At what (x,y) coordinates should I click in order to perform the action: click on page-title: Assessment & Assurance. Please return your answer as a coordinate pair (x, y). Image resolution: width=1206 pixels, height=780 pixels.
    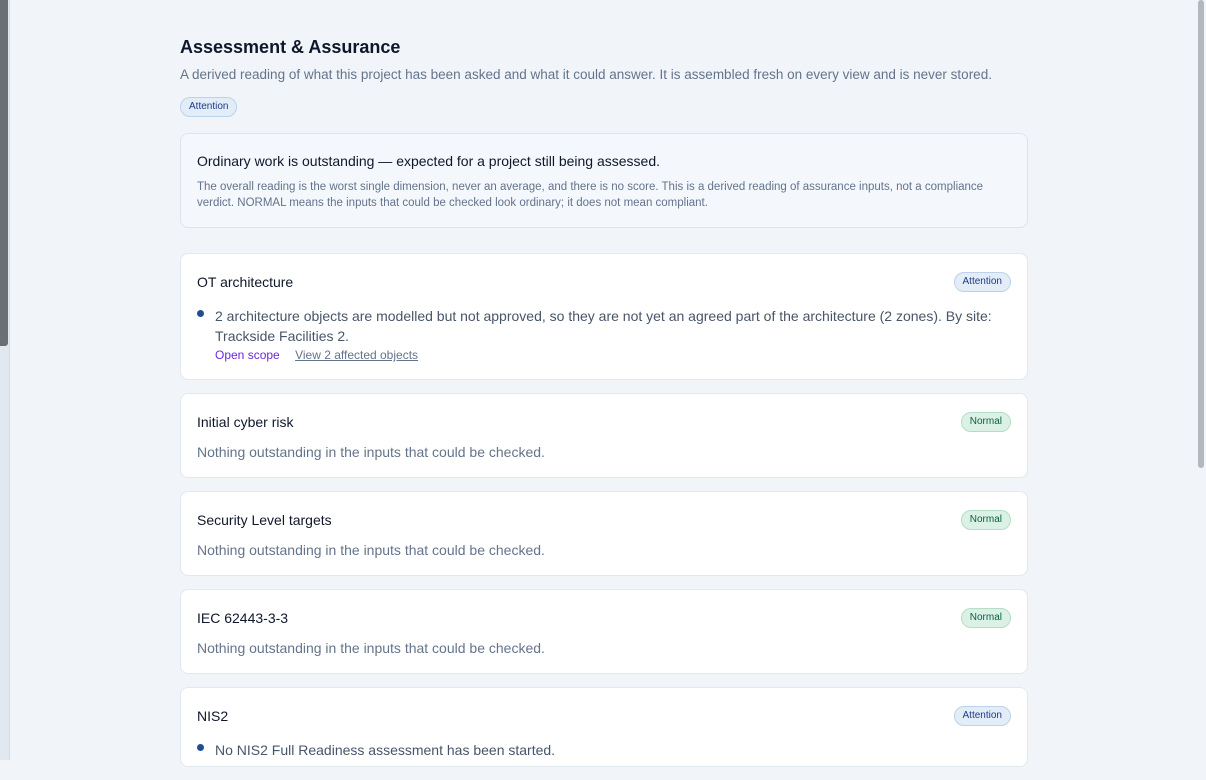
    Looking at the image, I should click on (290, 47).